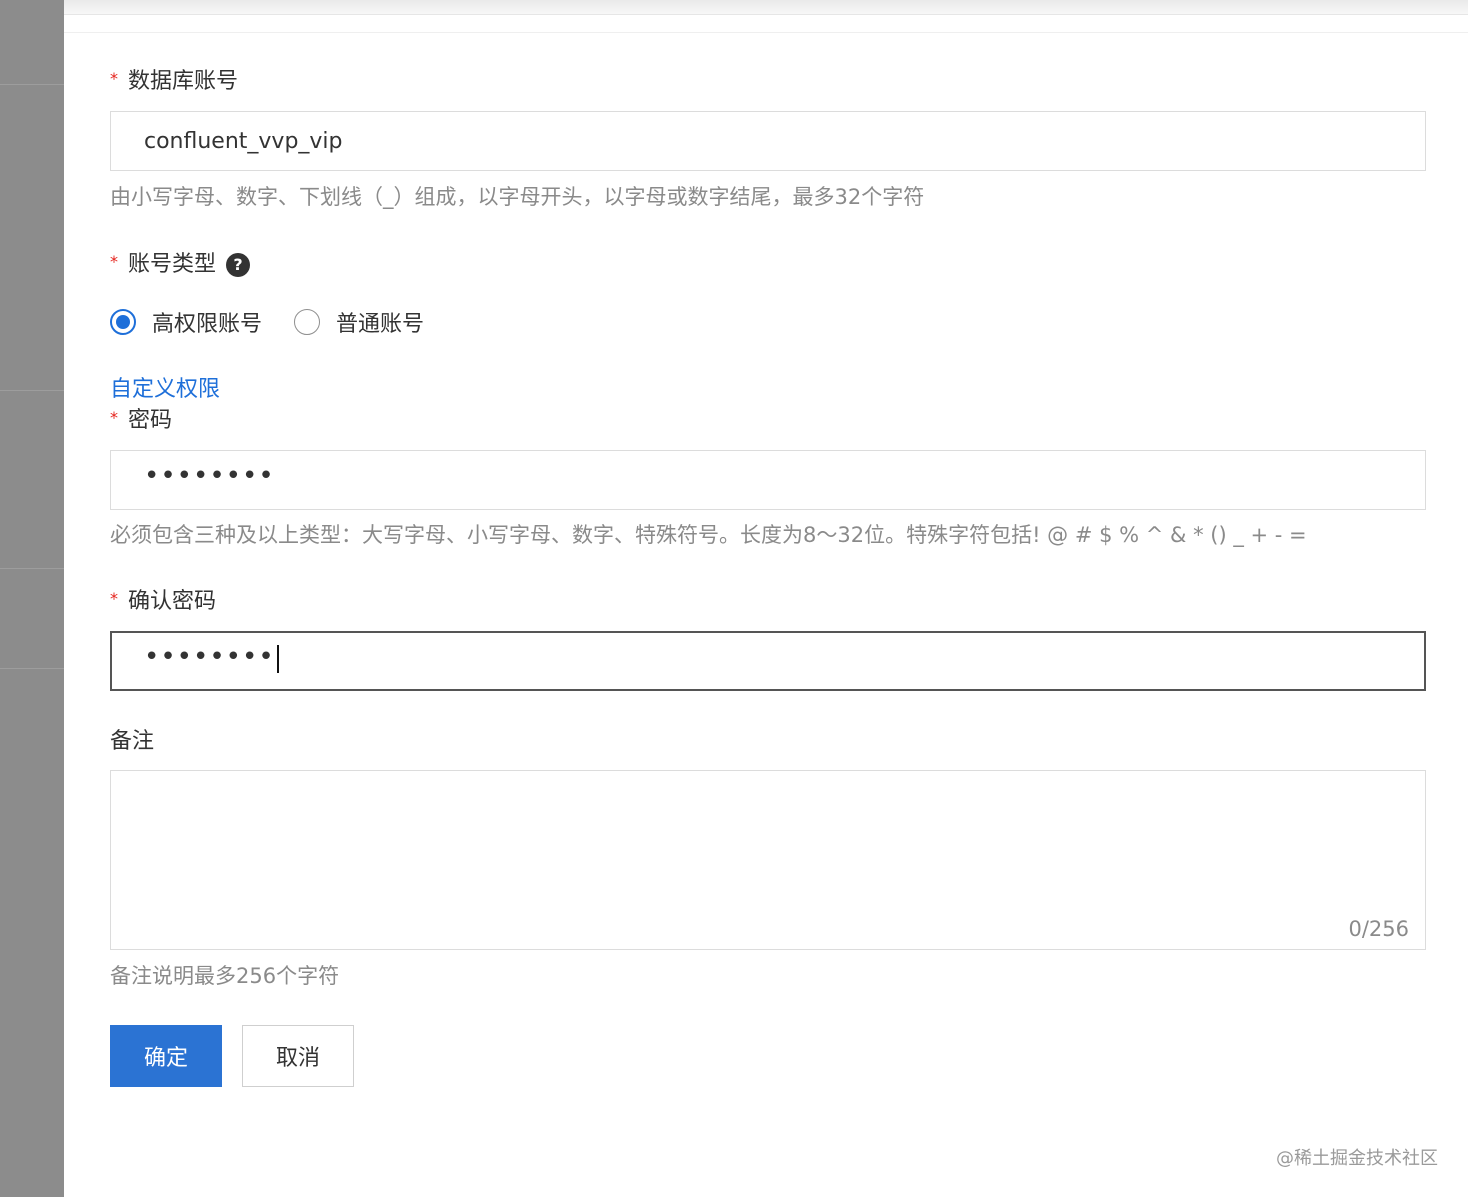  I want to click on background-overlay, so click(32, 598).